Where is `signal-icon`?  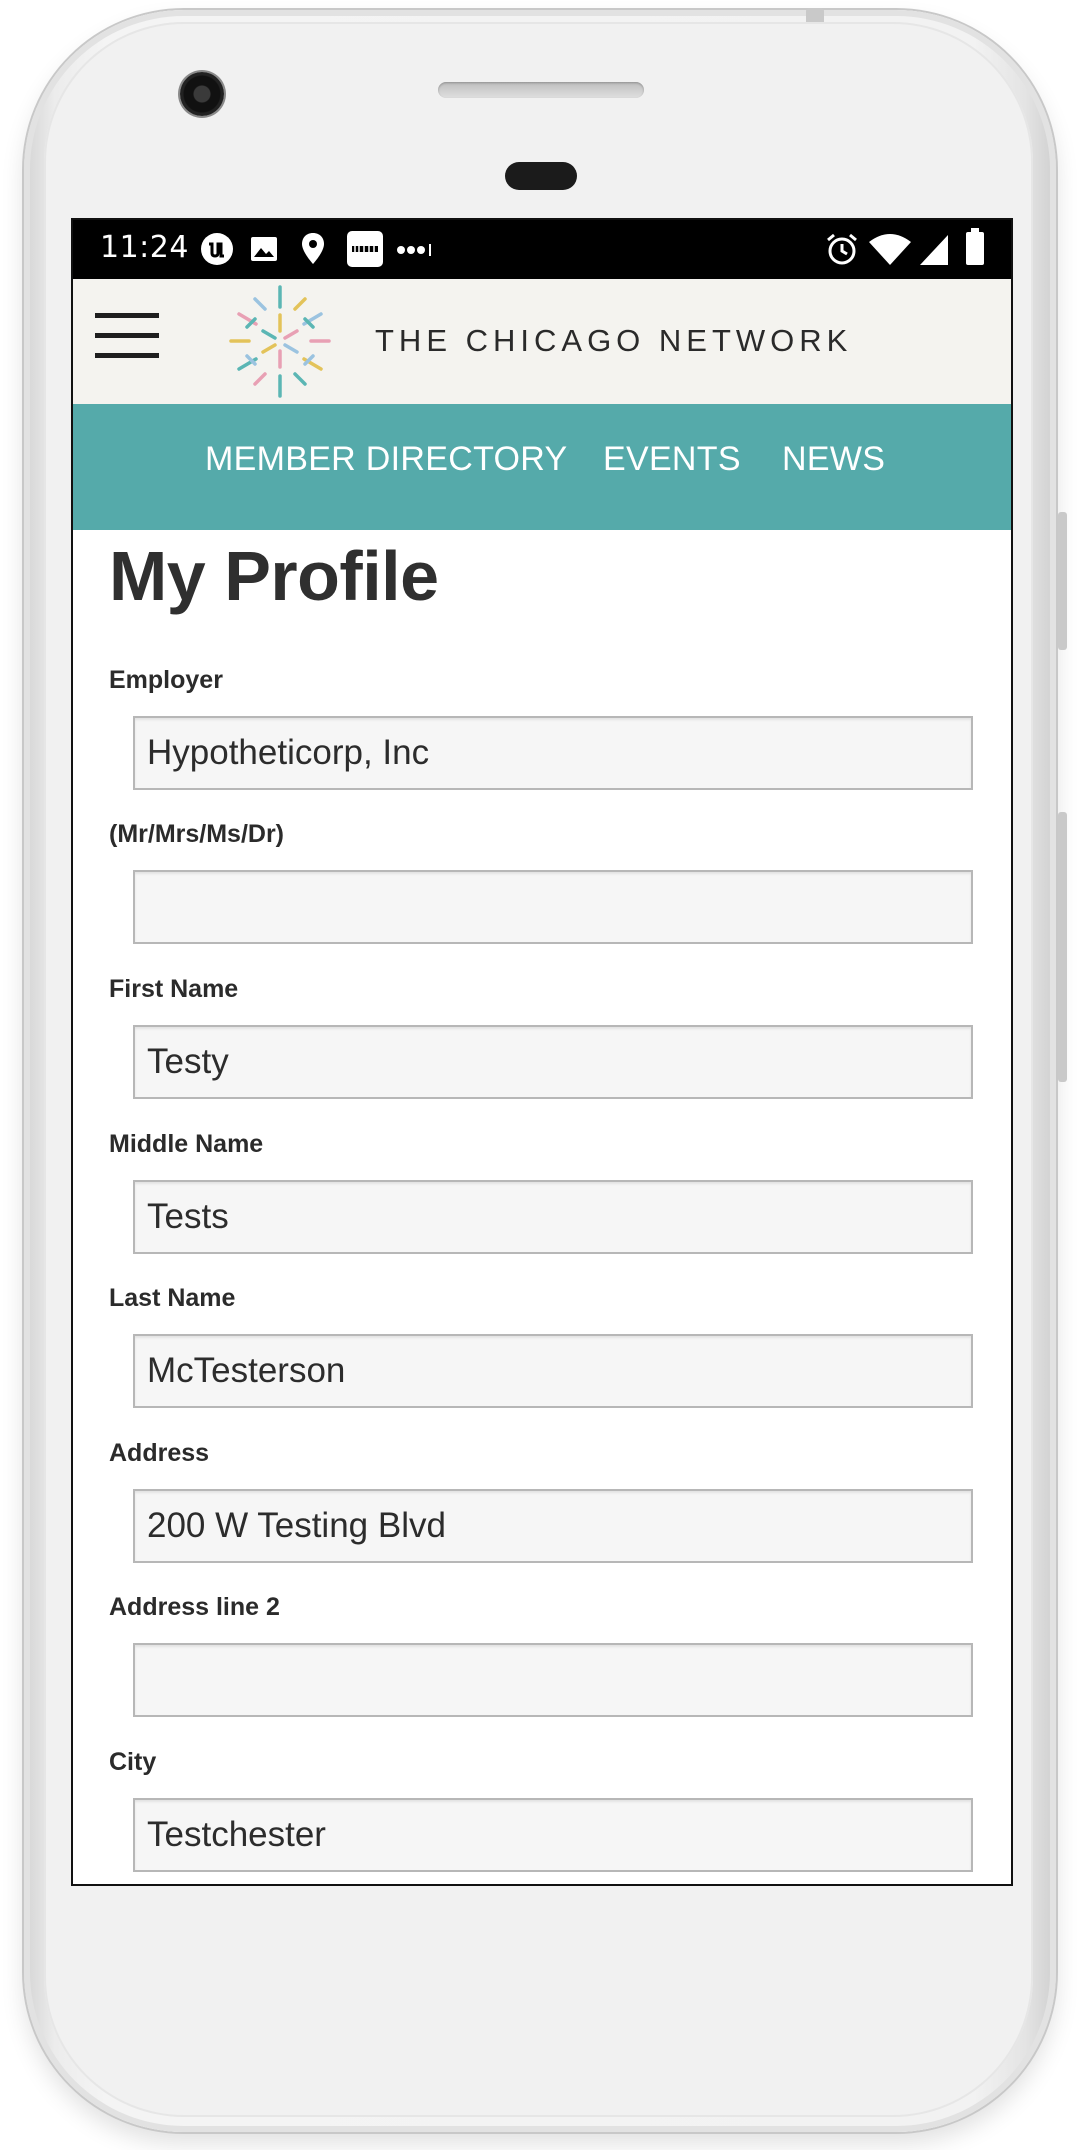 signal-icon is located at coordinates (934, 250).